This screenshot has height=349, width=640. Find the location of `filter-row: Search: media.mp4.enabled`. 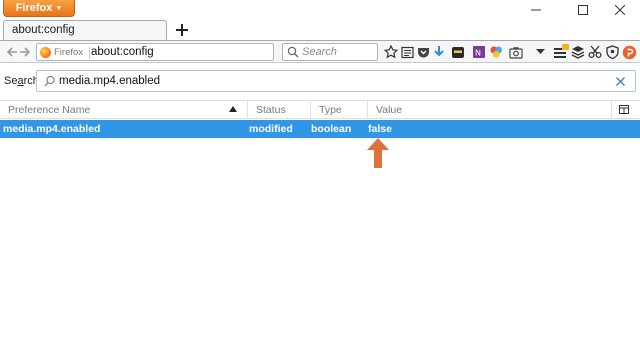

filter-row: Search: media.mp4.enabled is located at coordinates (320, 81).